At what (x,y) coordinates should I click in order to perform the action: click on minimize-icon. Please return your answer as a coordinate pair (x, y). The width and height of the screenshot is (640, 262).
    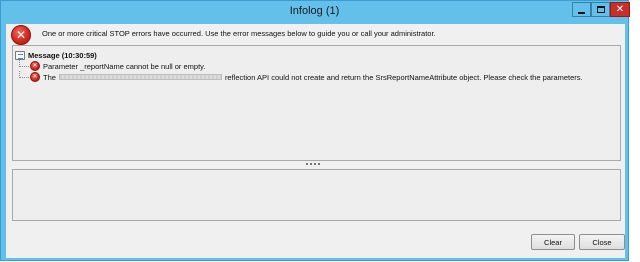
    Looking at the image, I should click on (581, 12).